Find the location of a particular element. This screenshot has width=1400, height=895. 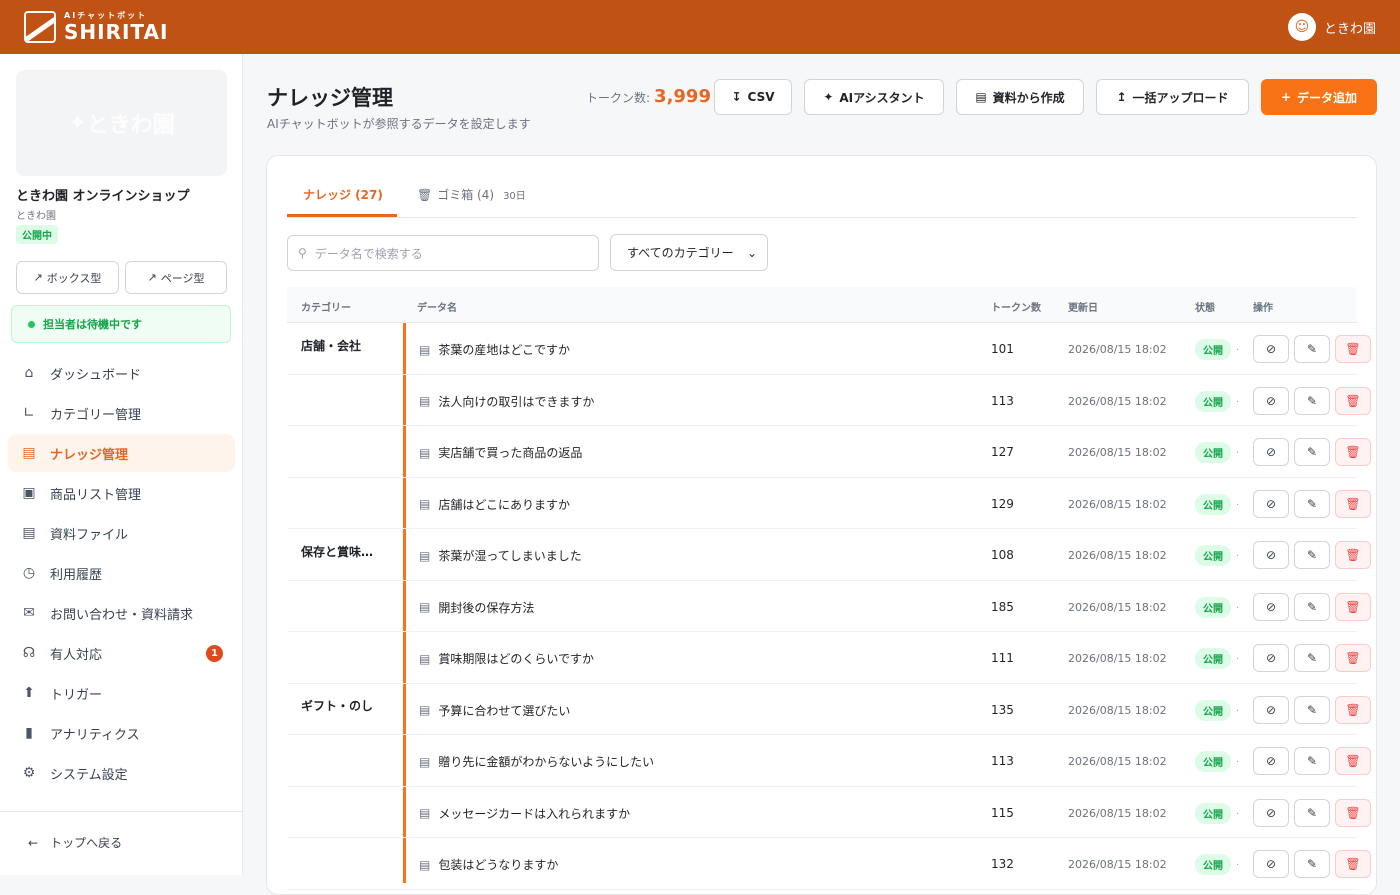

table-row: ▤ 店舗はどこにありますか 129 2026/08/15 18:02 公開 · ⊘ ✎ 🗑 is located at coordinates (829, 503).